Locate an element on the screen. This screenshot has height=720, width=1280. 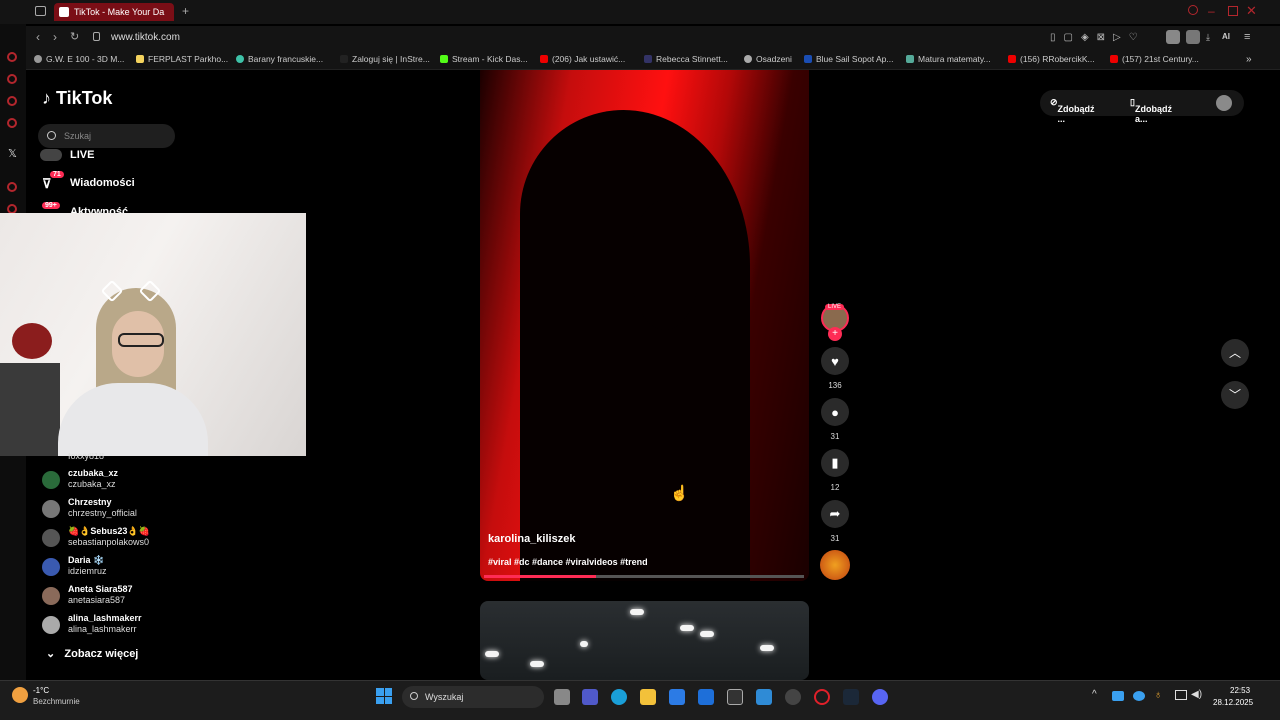
file-explorer-icon is located at coordinates (648, 697).